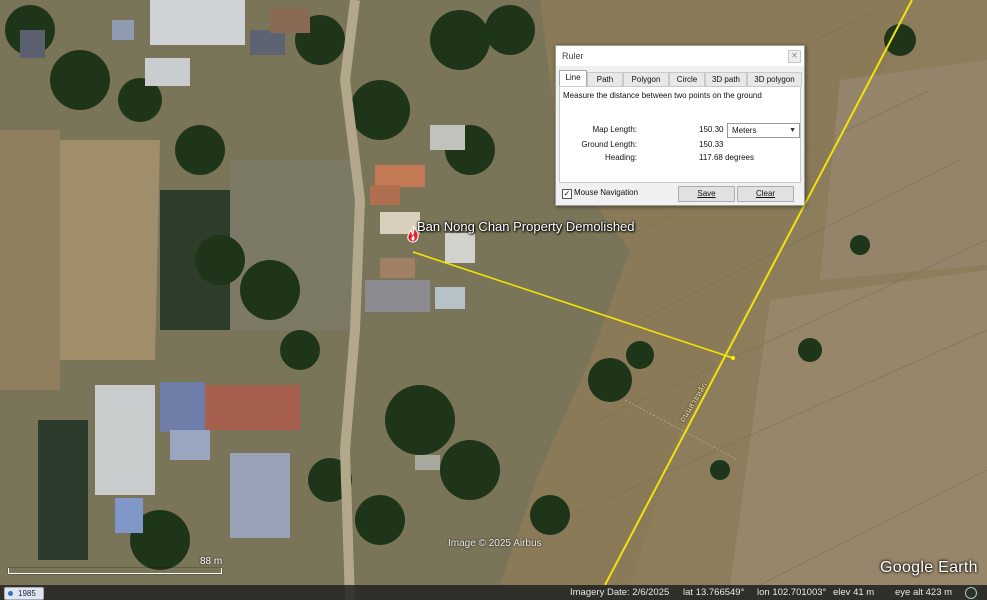 This screenshot has width=987, height=600. I want to click on unit-select-value: Meters, so click(744, 130).